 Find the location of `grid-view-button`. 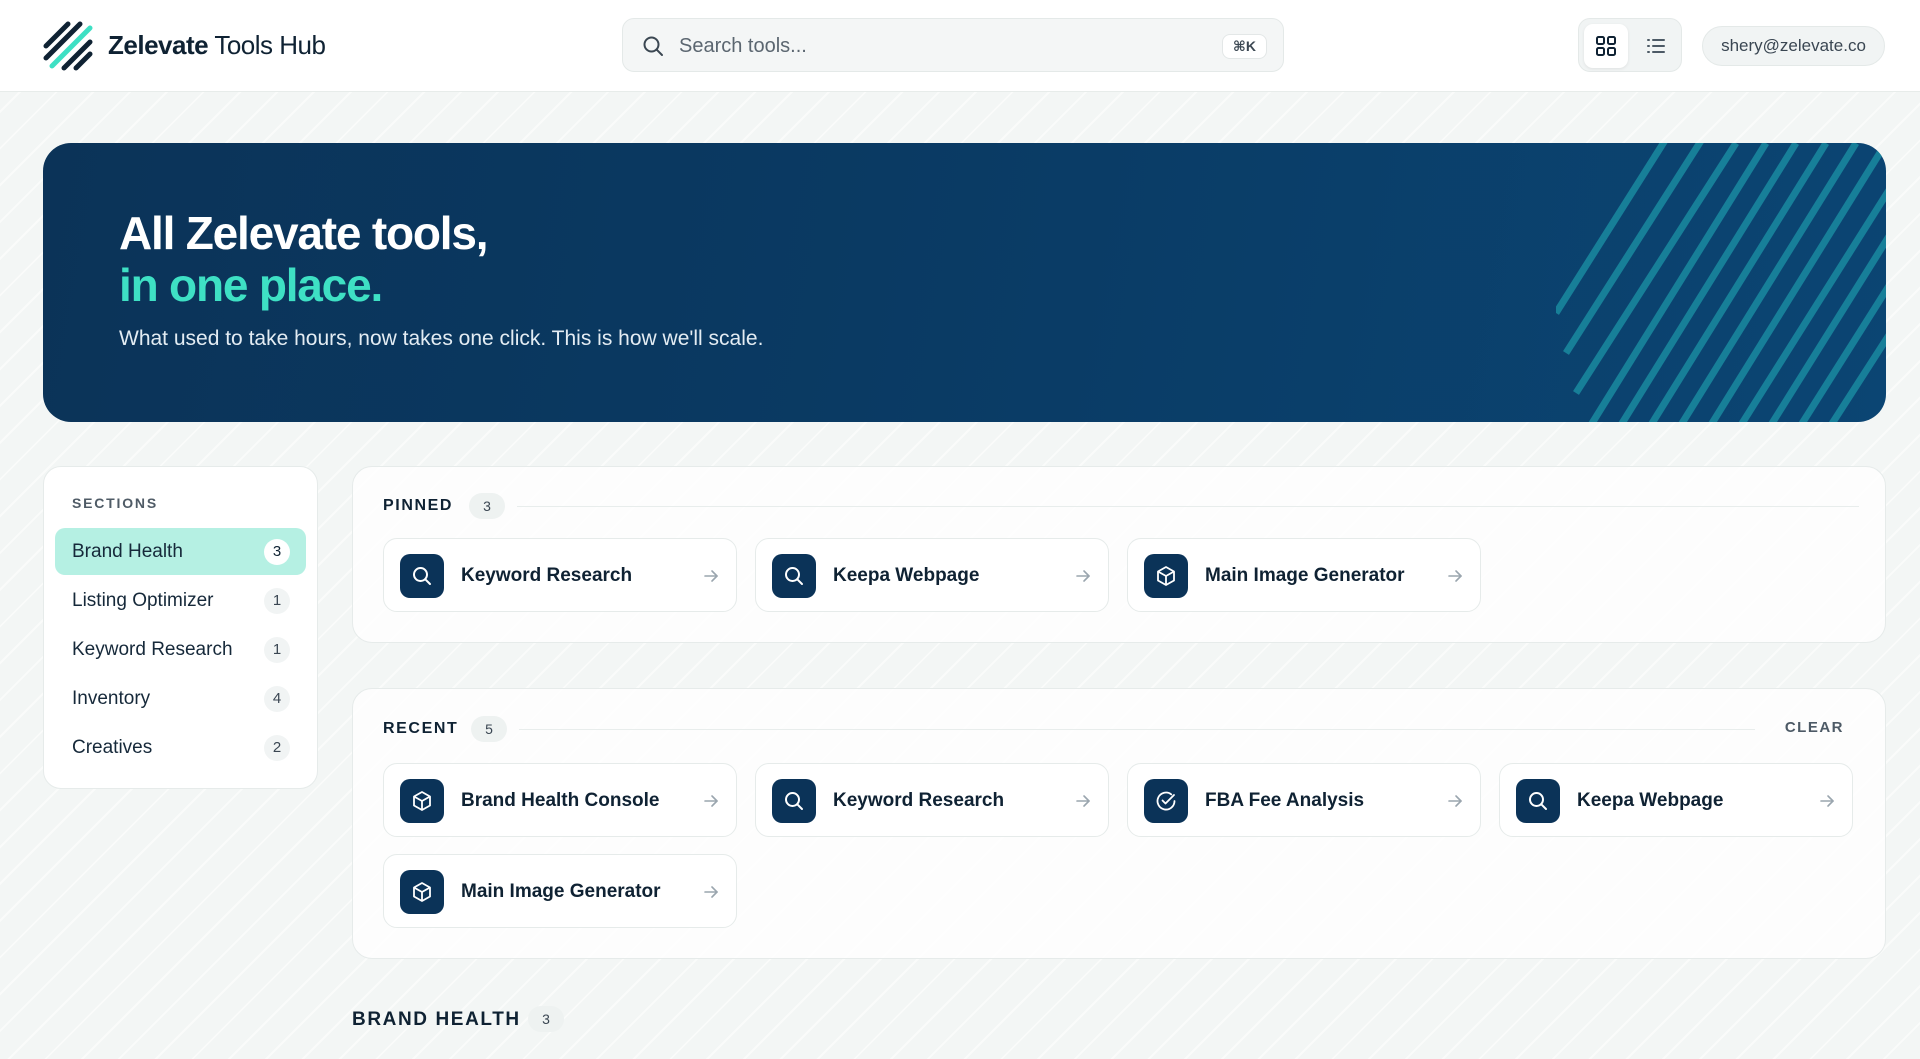

grid-view-button is located at coordinates (1606, 46).